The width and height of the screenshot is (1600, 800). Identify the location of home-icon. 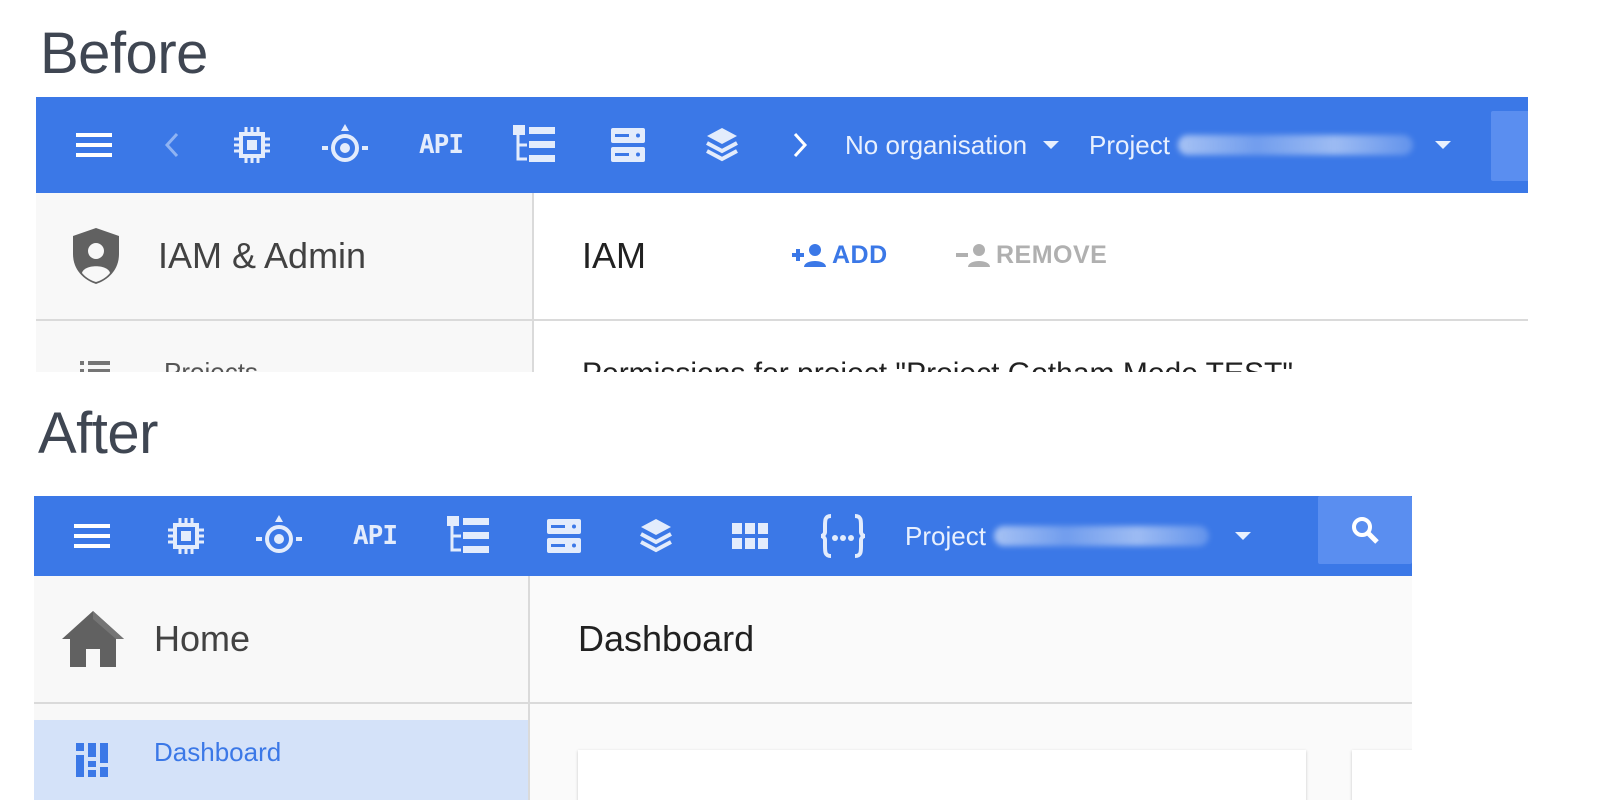
(93, 639).